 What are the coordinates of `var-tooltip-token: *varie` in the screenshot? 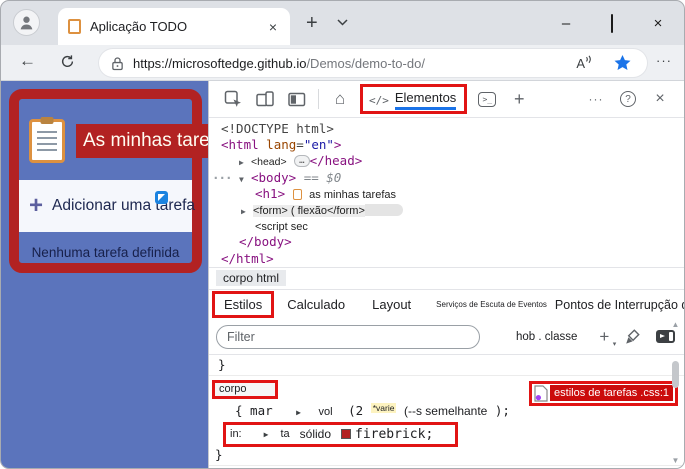 It's located at (383, 407).